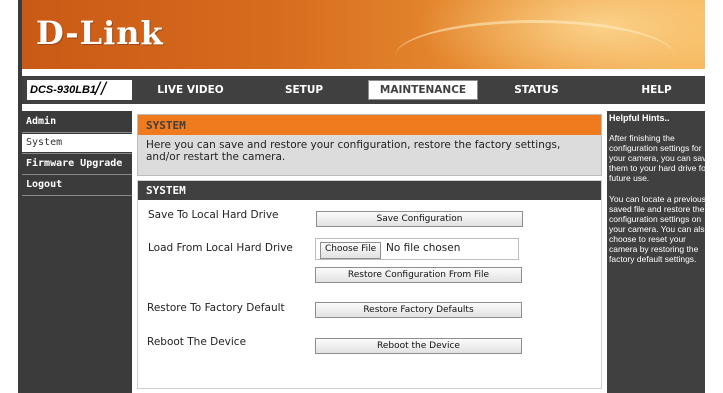 The height and width of the screenshot is (393, 723). What do you see at coordinates (77, 143) in the screenshot?
I see `sidebar-item-system: System` at bounding box center [77, 143].